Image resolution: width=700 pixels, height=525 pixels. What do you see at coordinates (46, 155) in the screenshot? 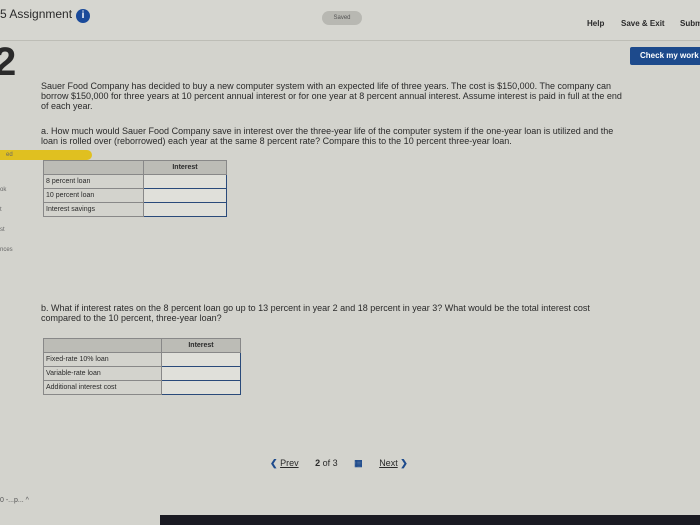
I see `sidebar-item: ed` at bounding box center [46, 155].